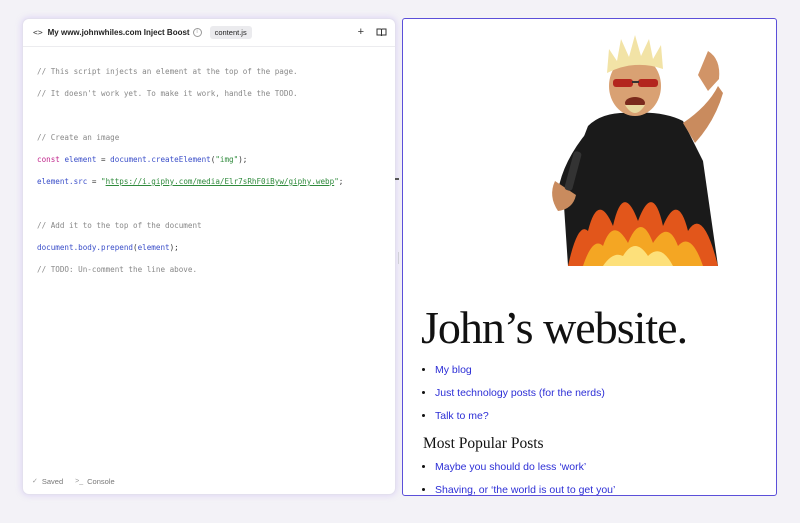  Describe the element at coordinates (62, 181) in the screenshot. I see `code-variable: element.src` at that location.